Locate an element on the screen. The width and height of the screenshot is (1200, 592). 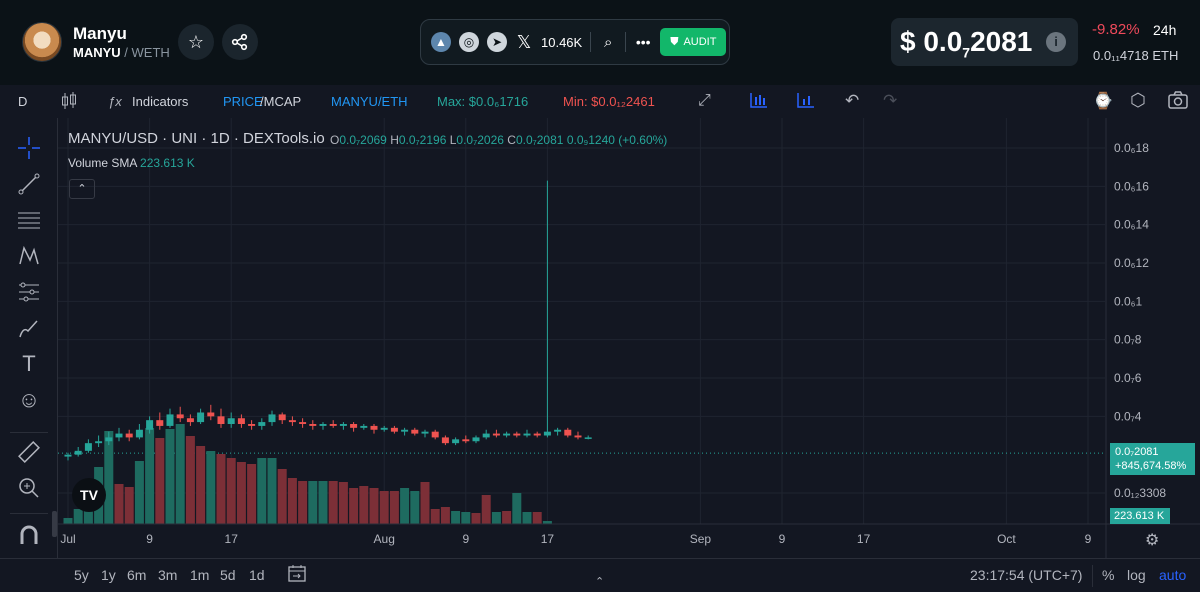
date-range-icon is located at coordinates (297, 574).